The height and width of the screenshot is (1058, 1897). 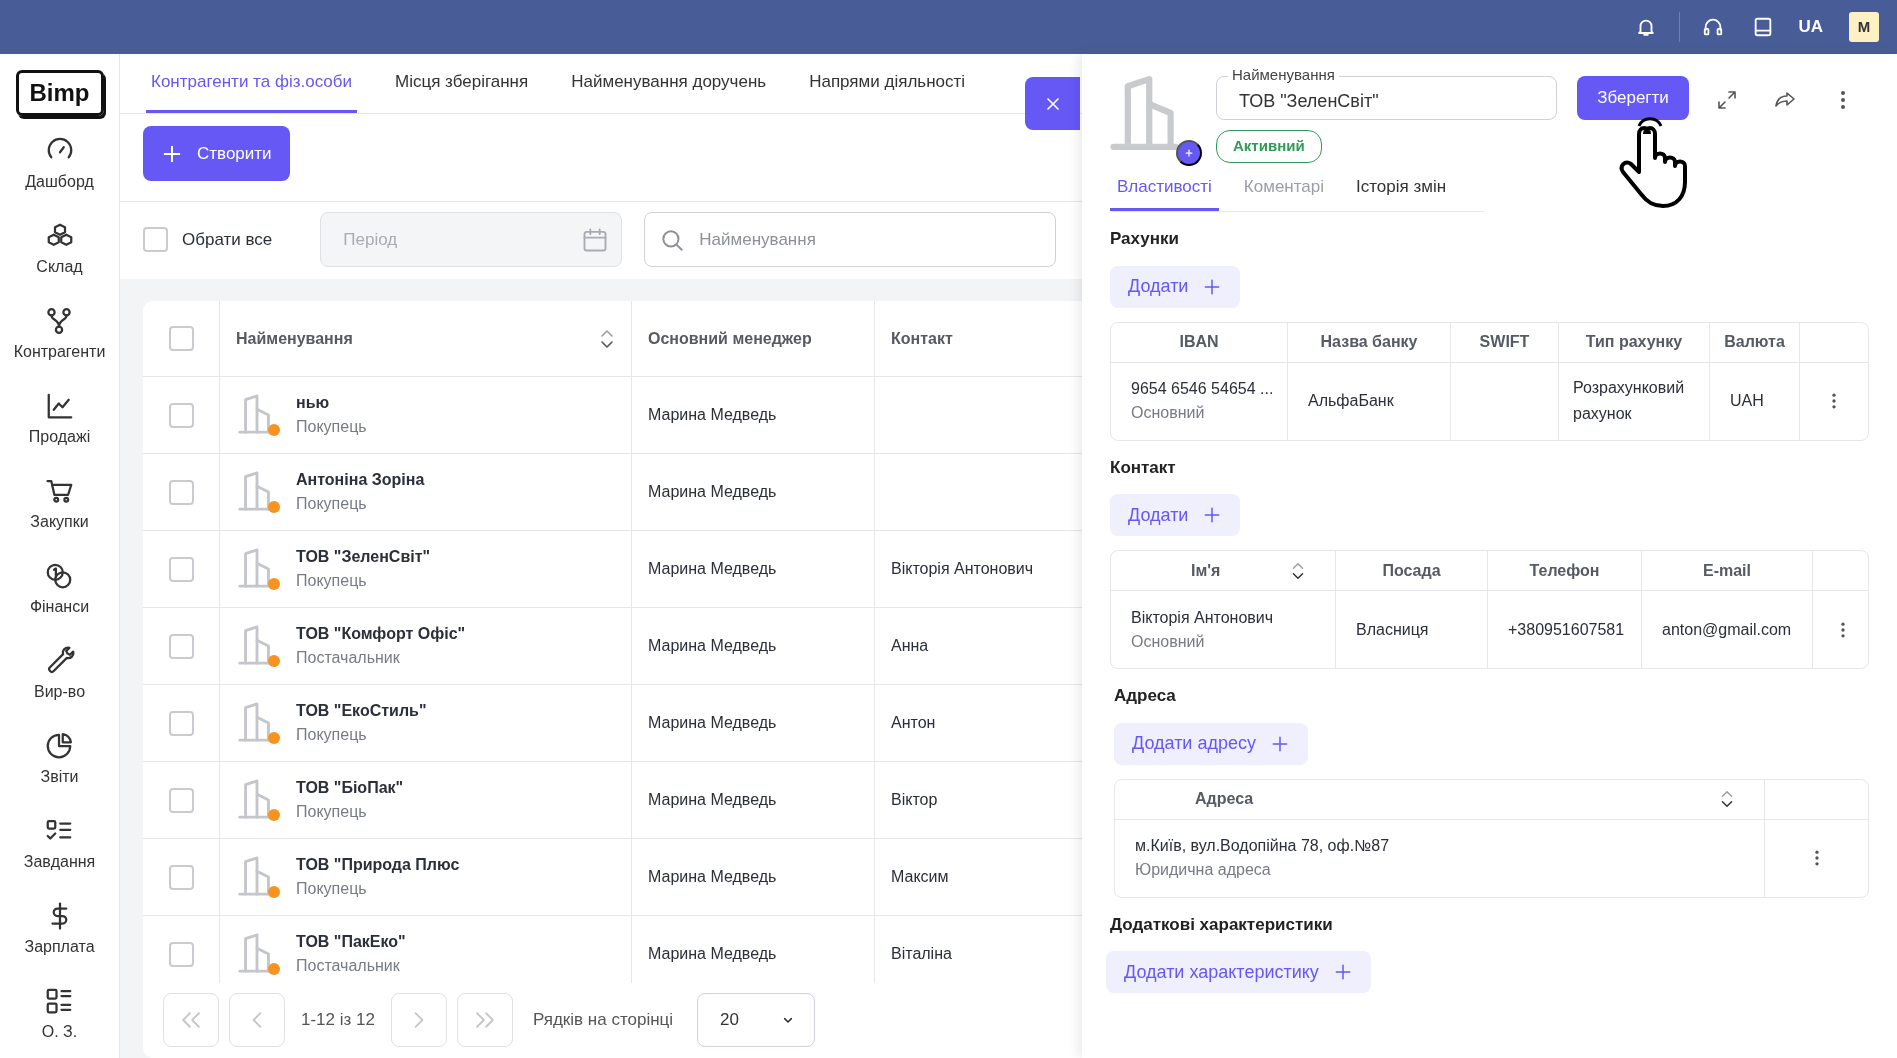 I want to click on table-cell-text: АльфаБанк, so click(x=1351, y=401).